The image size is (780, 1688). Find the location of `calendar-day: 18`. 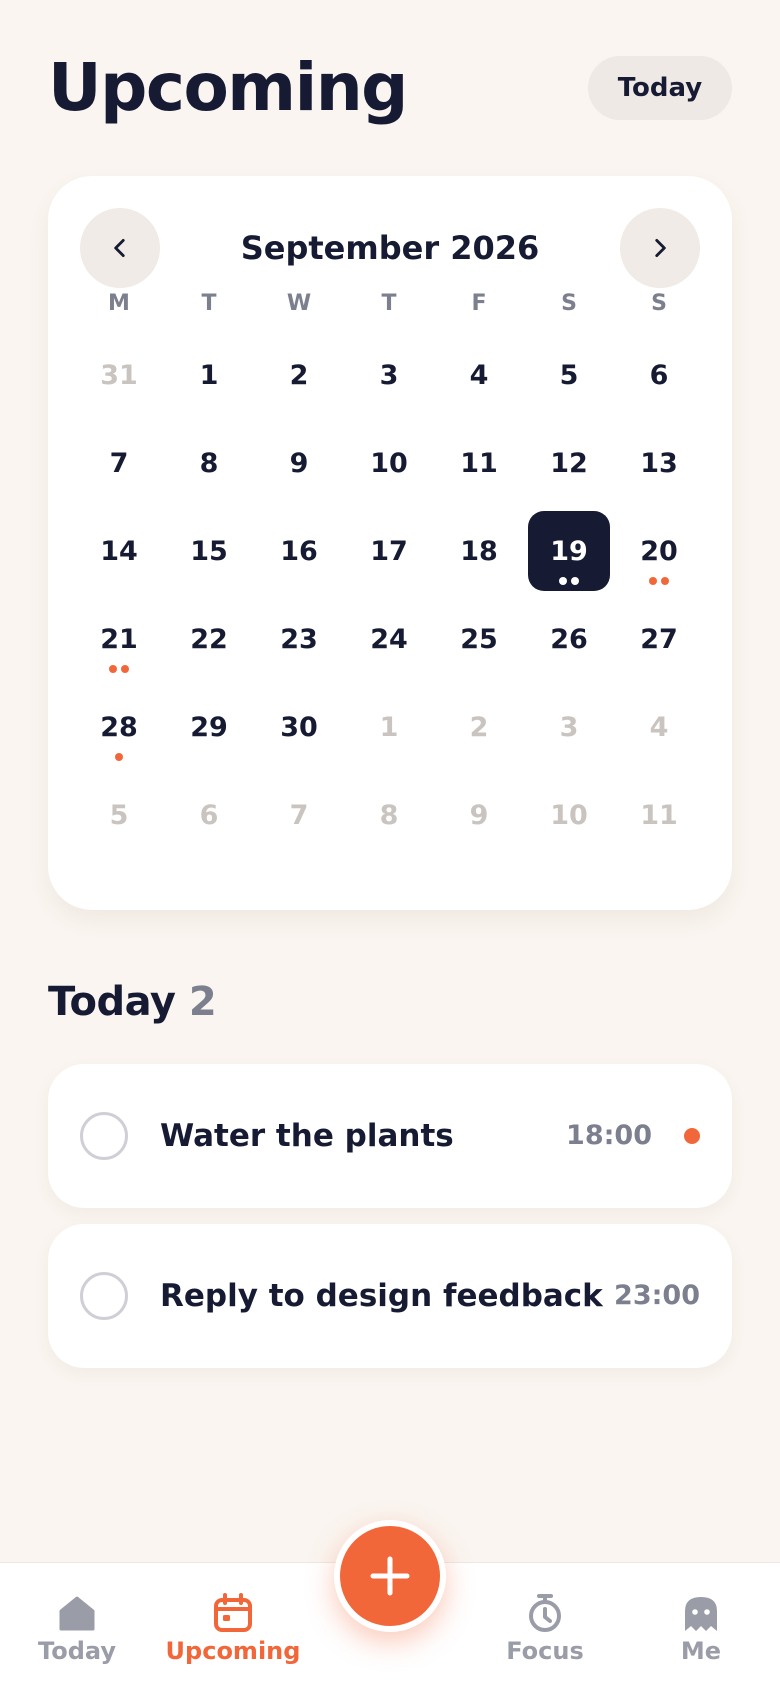

calendar-day: 18 is located at coordinates (479, 551).